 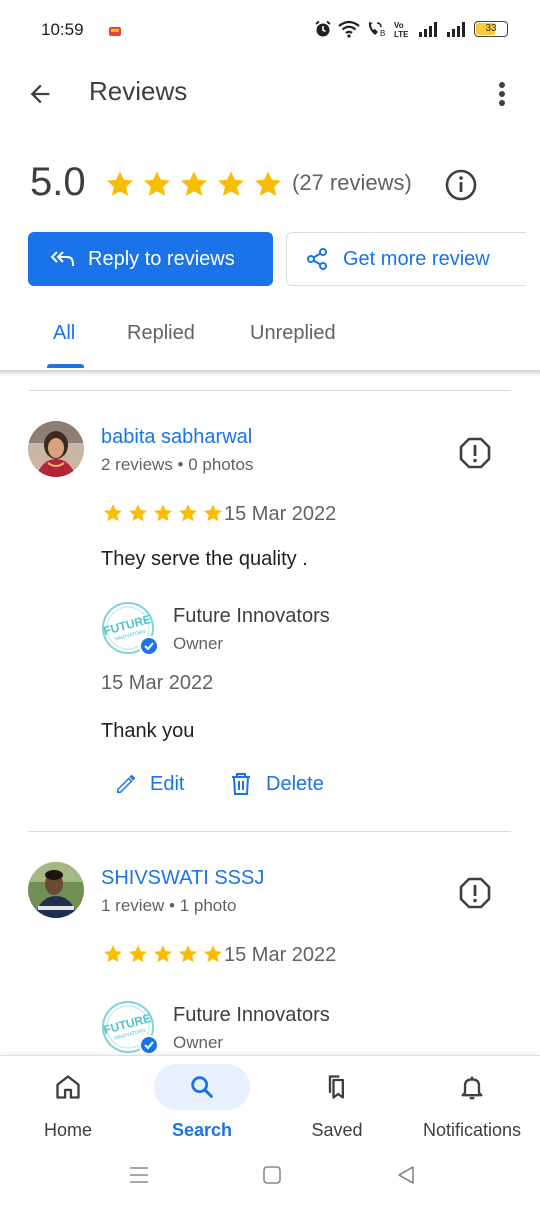 I want to click on bottom-navigation: Home Search Saved Notifications, so click(x=270, y=1101).